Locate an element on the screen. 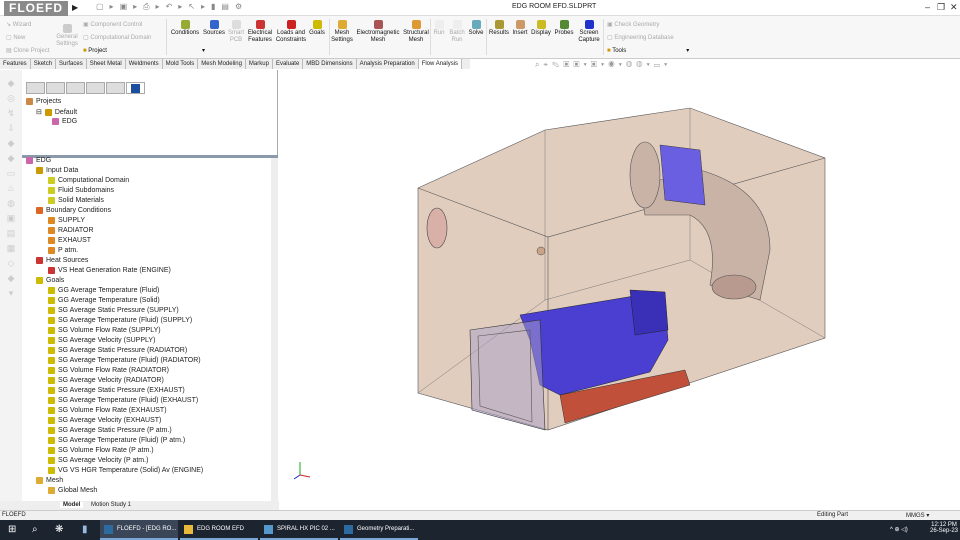  tree-boundary-condition: RADIATOR is located at coordinates (71, 230).